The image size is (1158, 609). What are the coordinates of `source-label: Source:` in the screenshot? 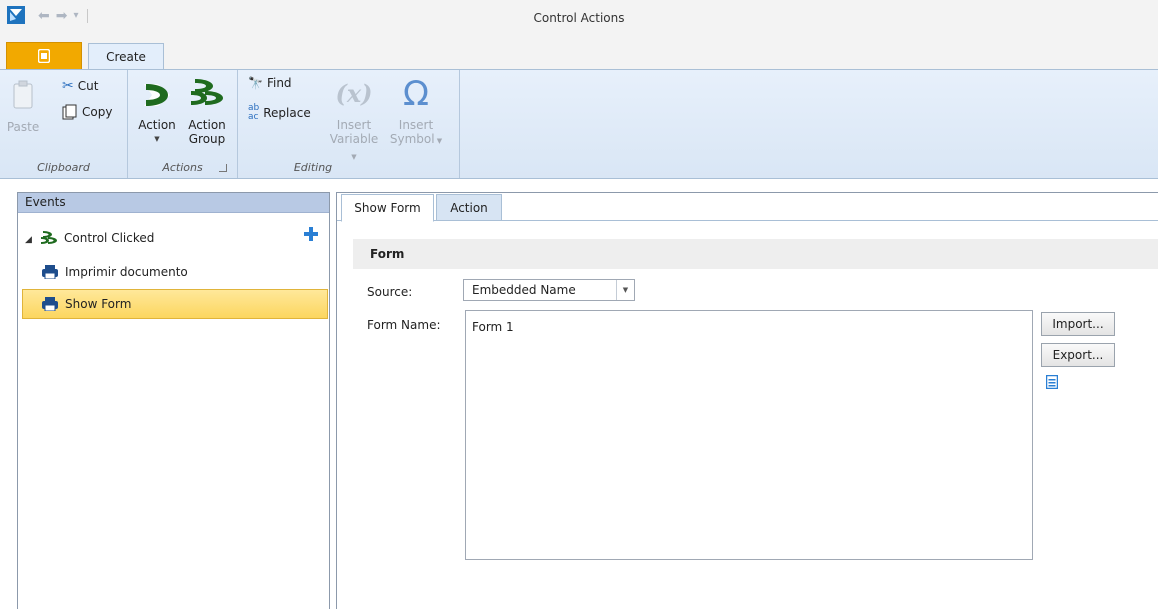 It's located at (390, 292).